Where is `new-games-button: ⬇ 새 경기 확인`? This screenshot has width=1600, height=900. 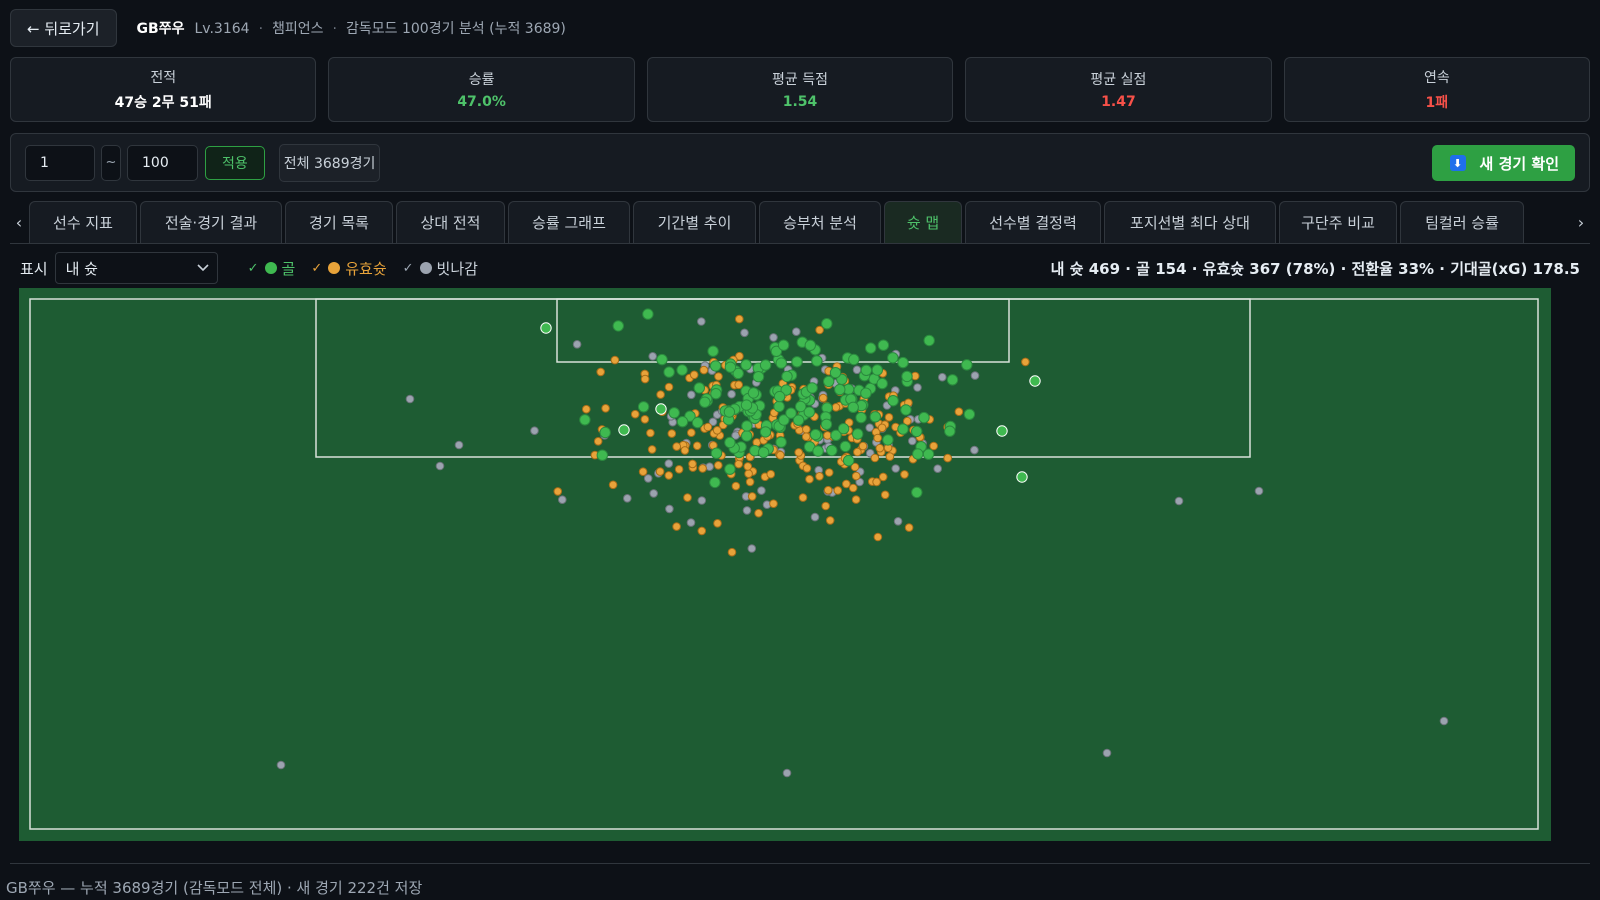 new-games-button: ⬇ 새 경기 확인 is located at coordinates (1503, 163).